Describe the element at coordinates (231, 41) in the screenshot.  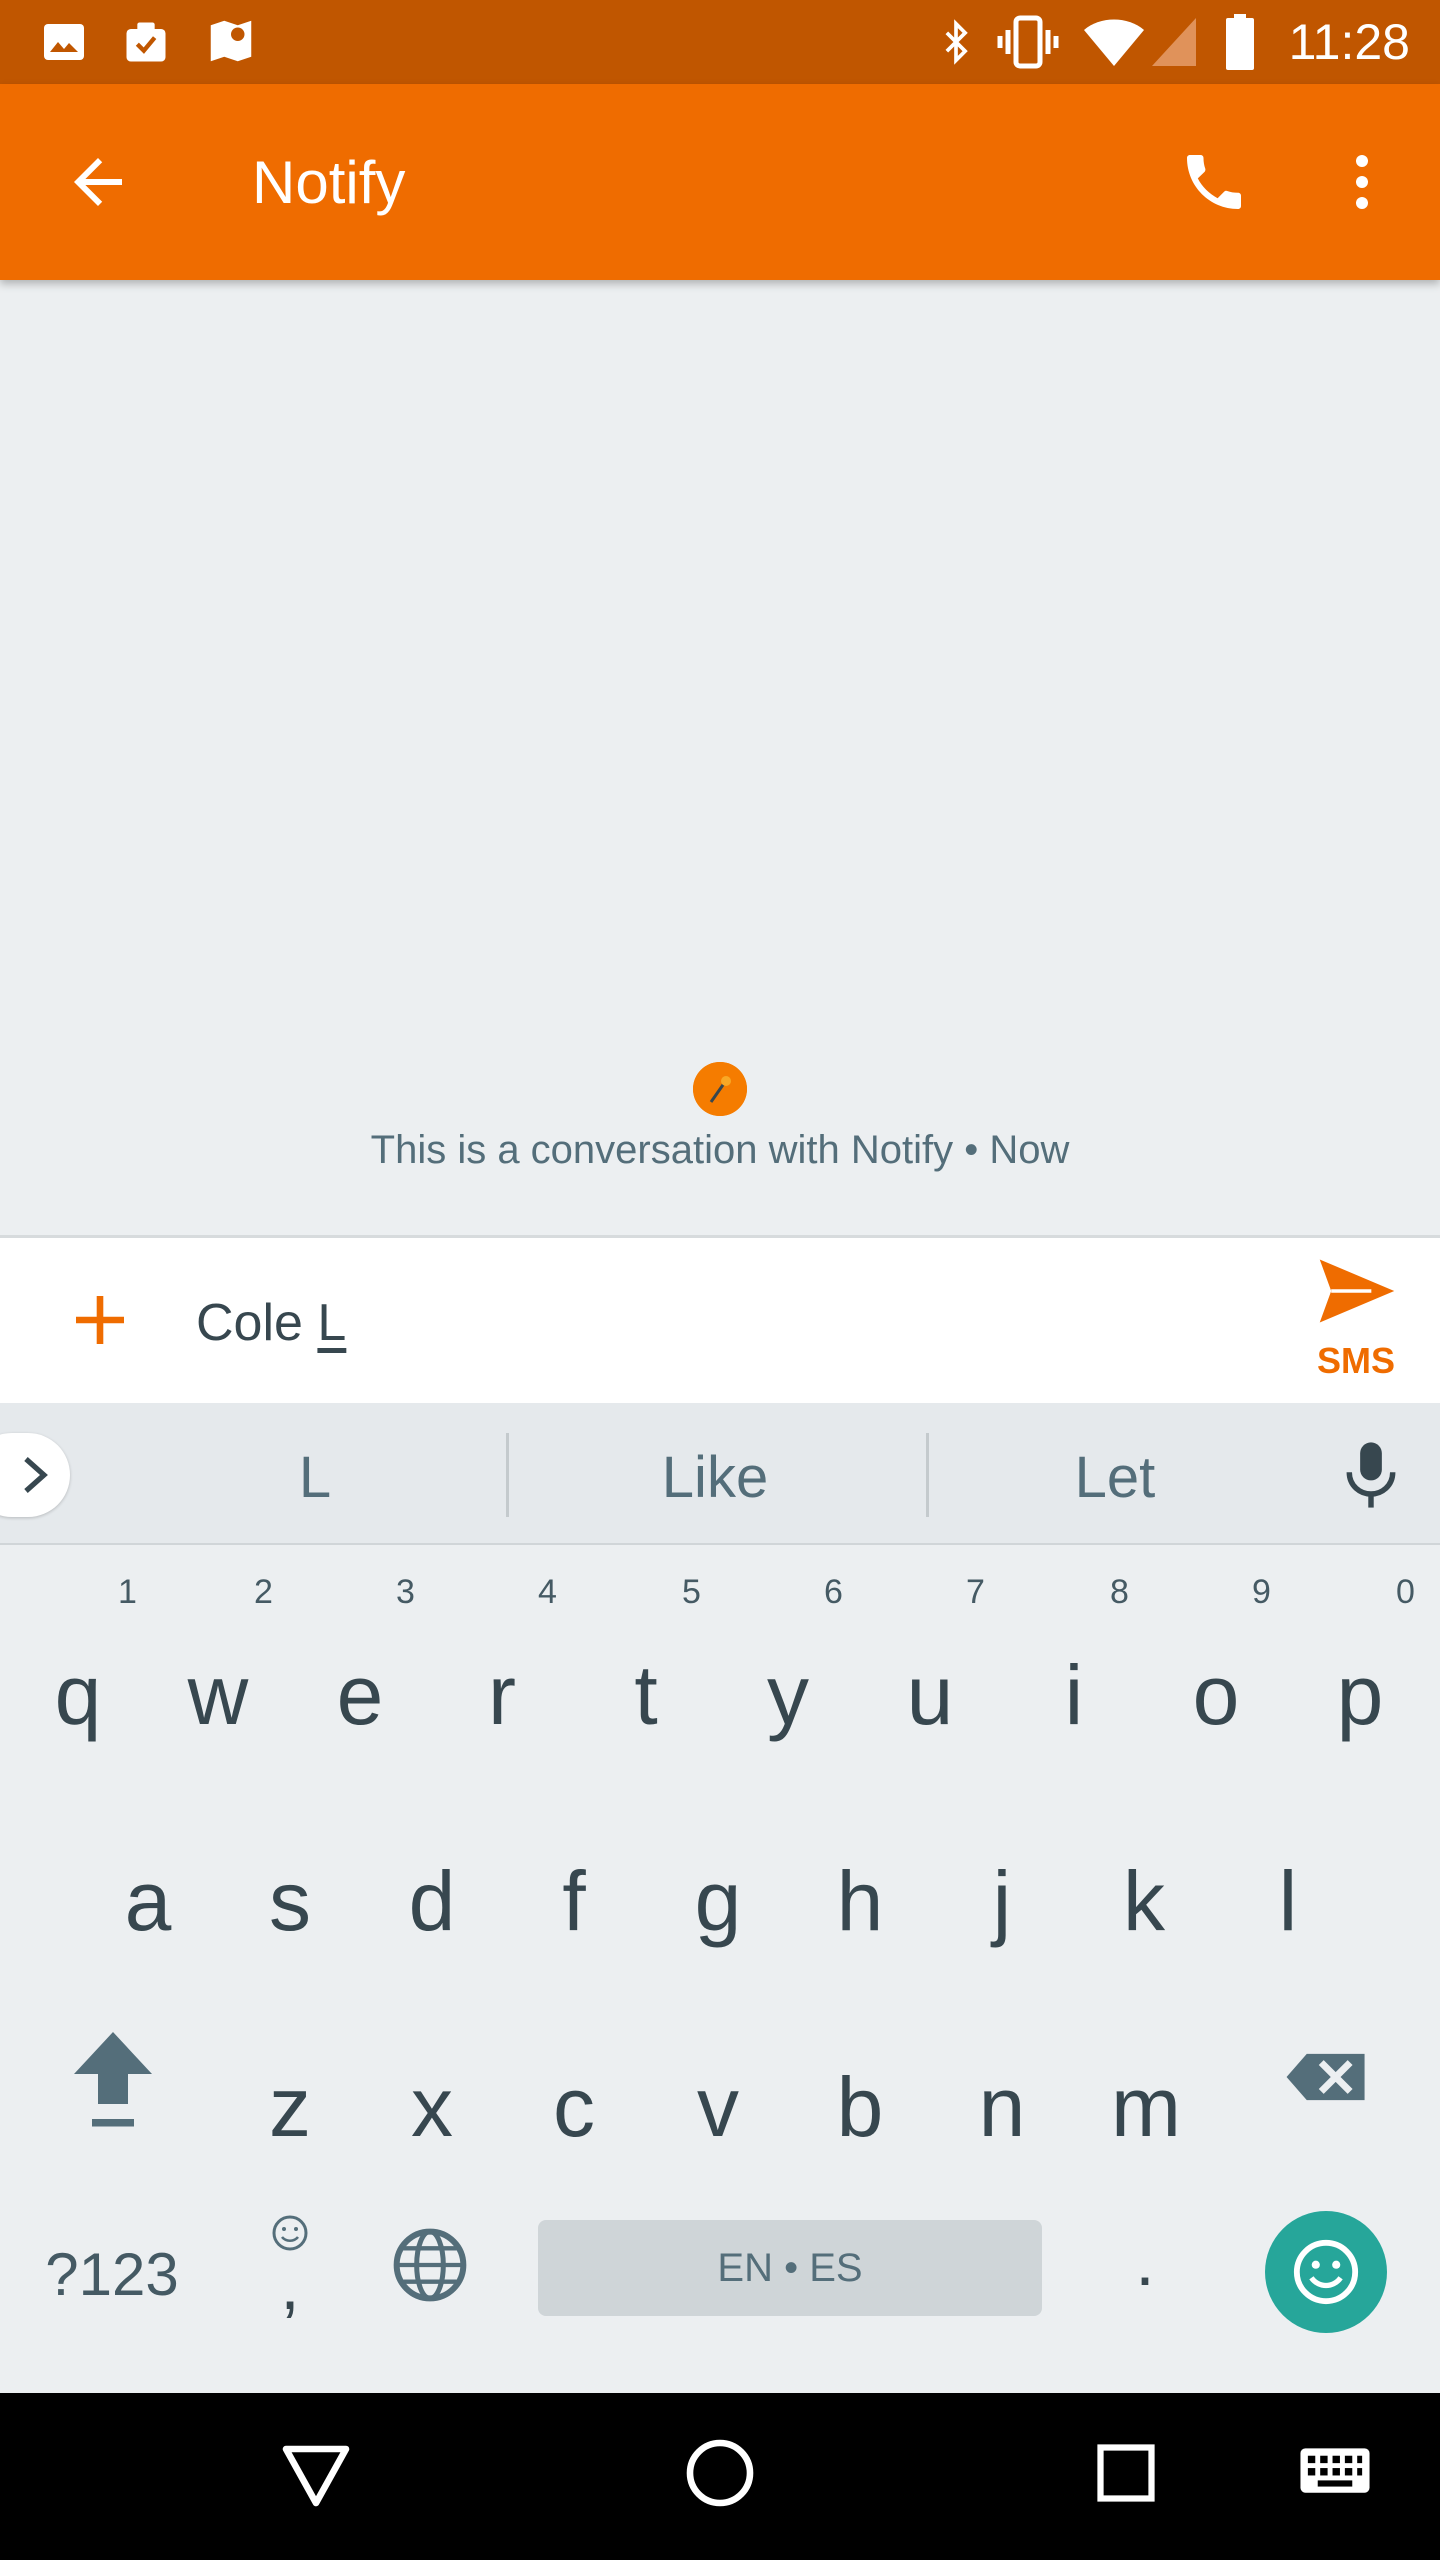
I see `map-icon` at that location.